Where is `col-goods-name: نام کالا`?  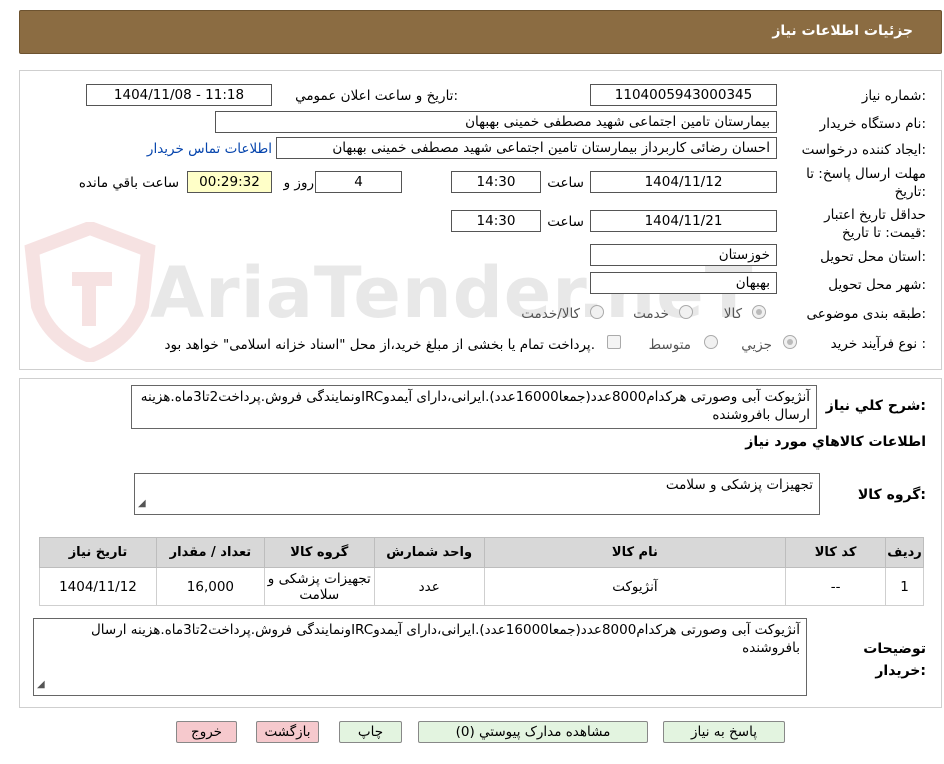 col-goods-name: نام کالا is located at coordinates (635, 552).